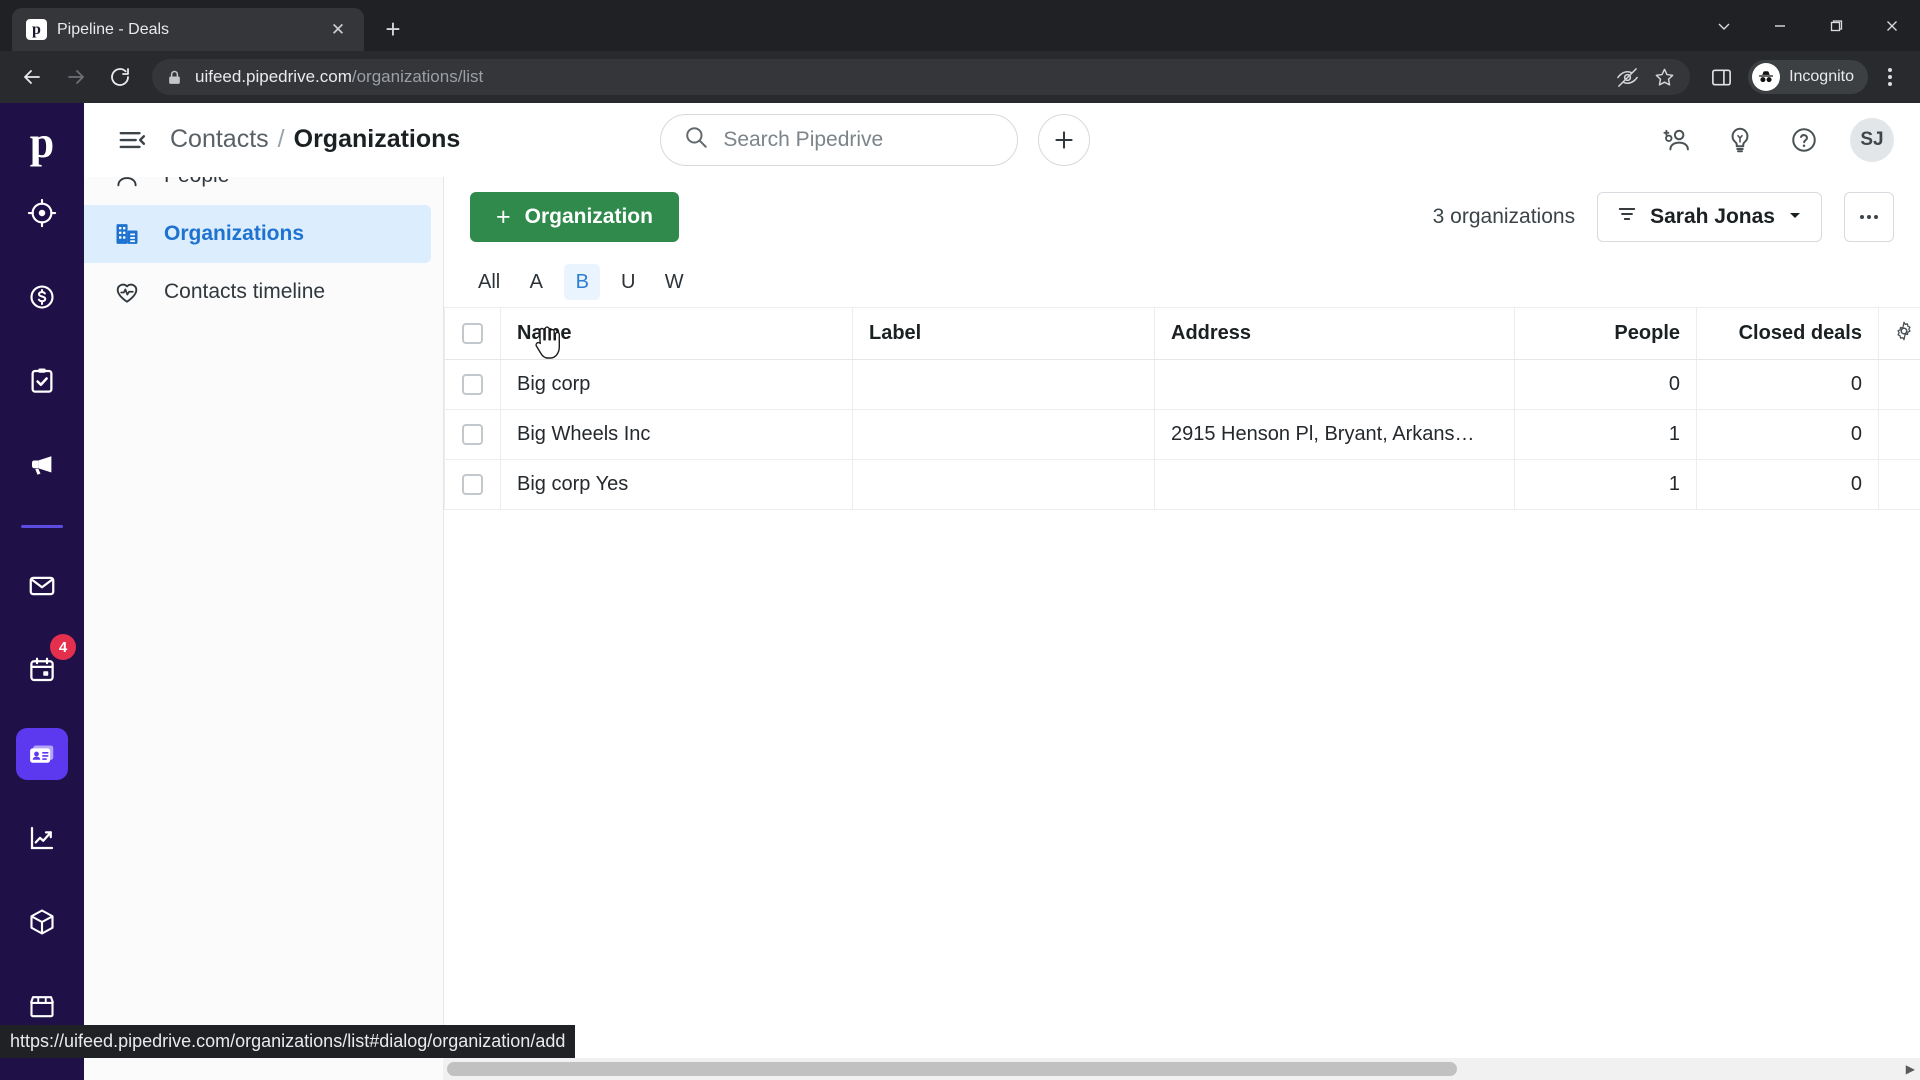  I want to click on scrollbar-thumb, so click(952, 1069).